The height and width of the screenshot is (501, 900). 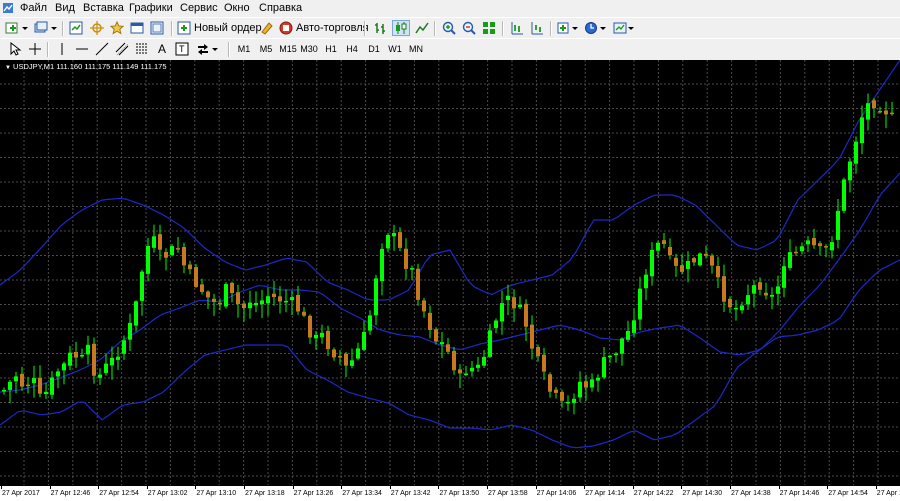 What do you see at coordinates (151, 8) in the screenshot?
I see `menu-charts: Графики` at bounding box center [151, 8].